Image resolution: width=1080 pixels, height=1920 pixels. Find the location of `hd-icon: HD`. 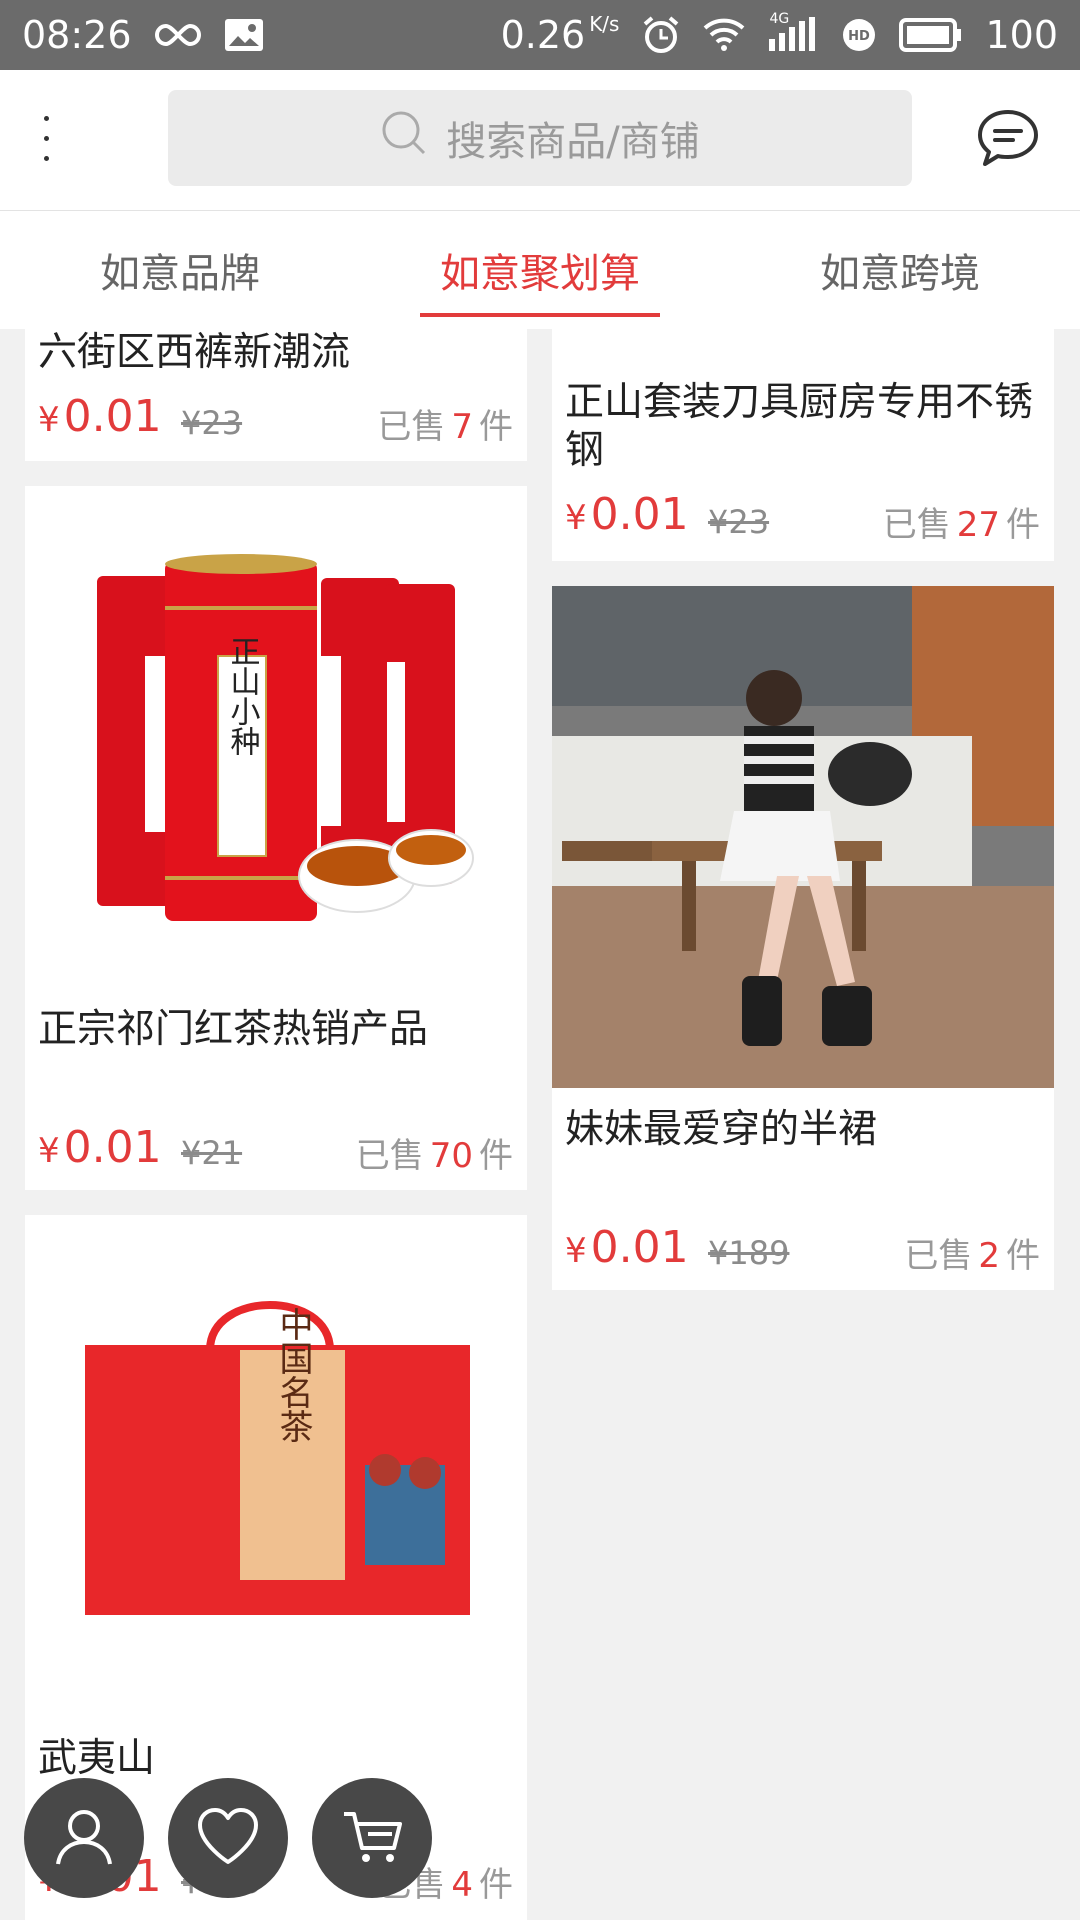

hd-icon: HD is located at coordinates (859, 35).